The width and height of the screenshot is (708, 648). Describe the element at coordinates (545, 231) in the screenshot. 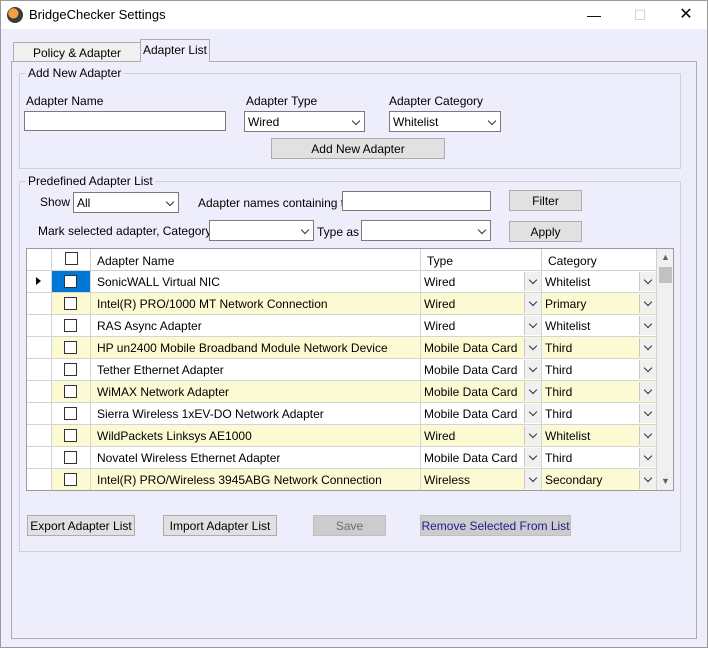

I see `apply-button: Apply` at that location.